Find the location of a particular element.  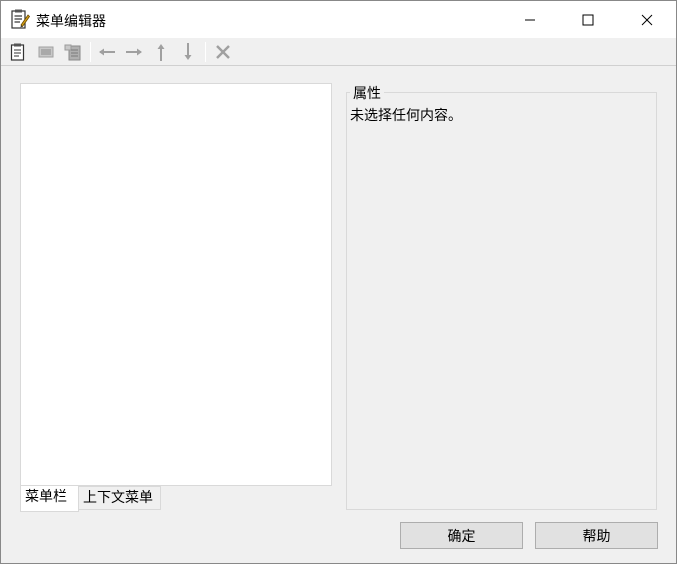

minimize-icon is located at coordinates (530, 19).